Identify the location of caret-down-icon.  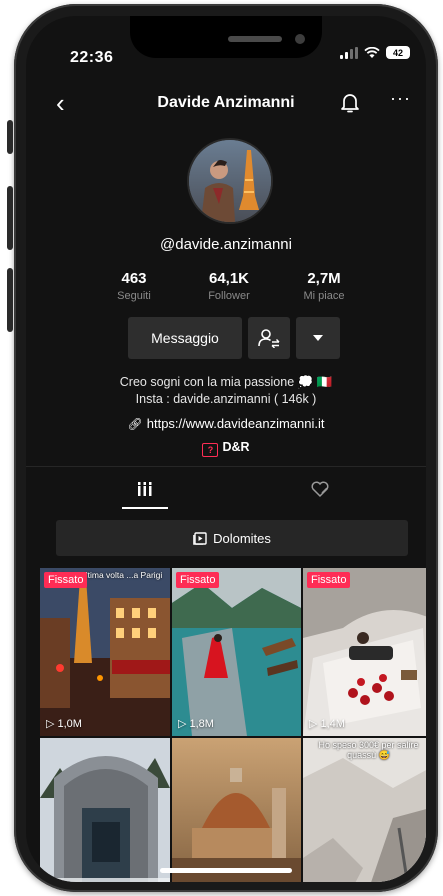
(318, 338).